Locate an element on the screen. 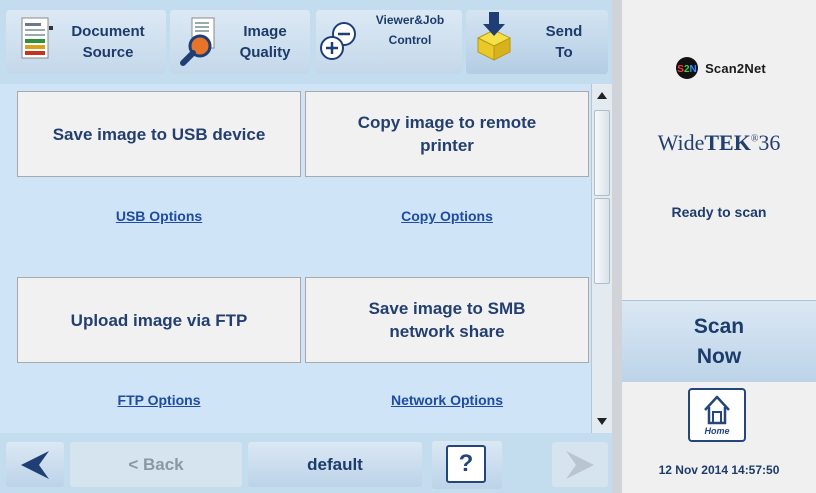 The width and height of the screenshot is (816, 493). usb-options-label: USB Options is located at coordinates (159, 216).